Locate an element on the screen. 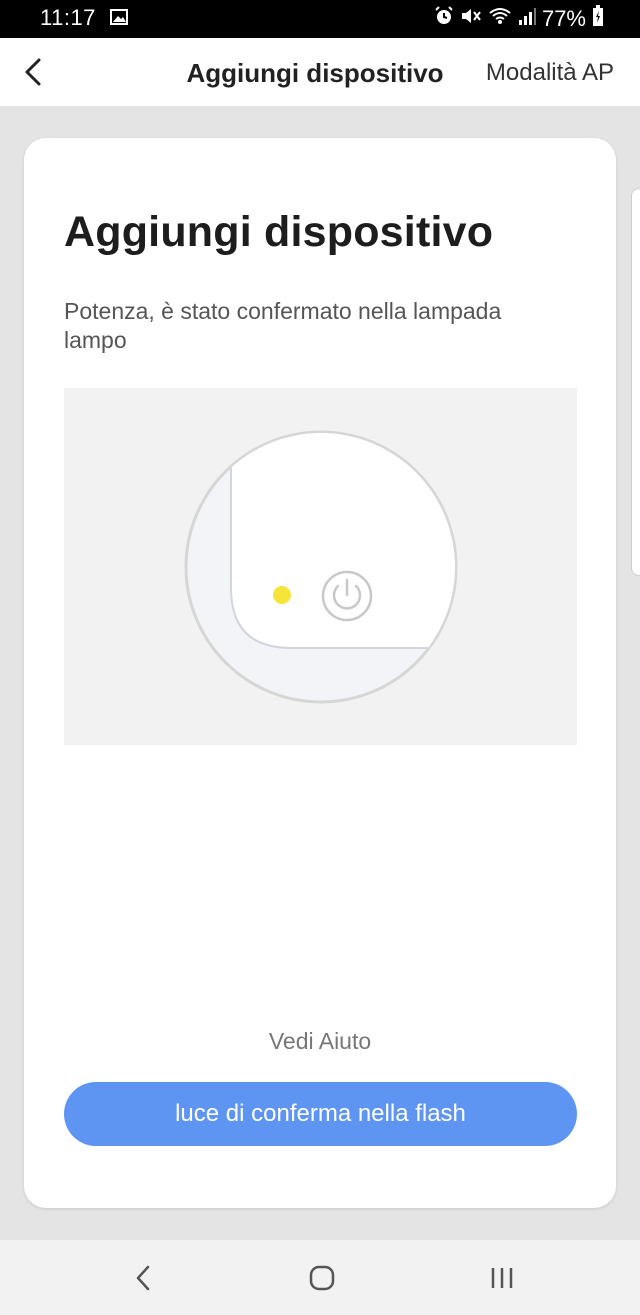  recents-icon is located at coordinates (502, 1278).